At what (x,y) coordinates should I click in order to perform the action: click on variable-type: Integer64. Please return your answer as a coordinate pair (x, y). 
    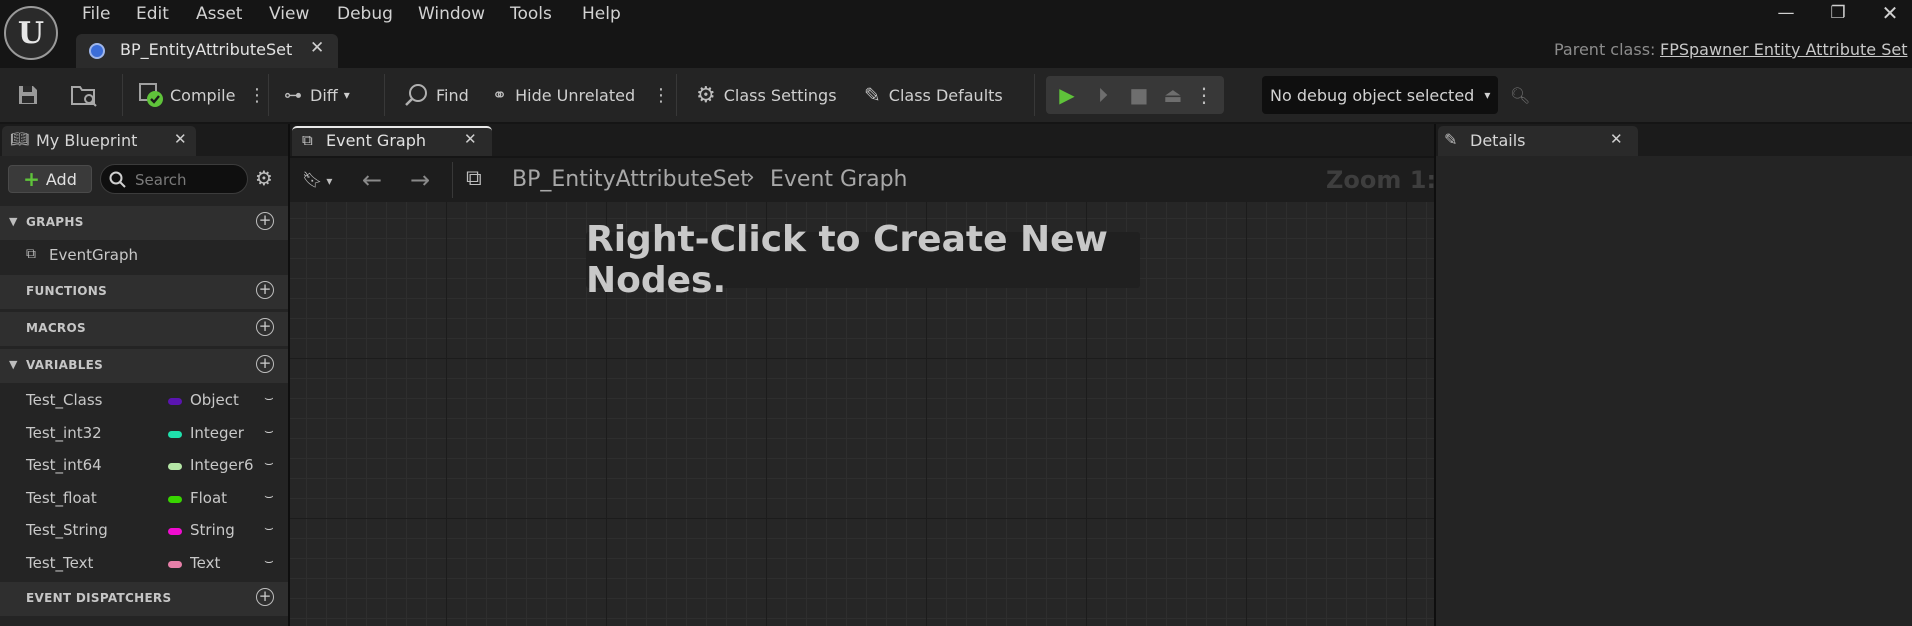
    Looking at the image, I should click on (222, 465).